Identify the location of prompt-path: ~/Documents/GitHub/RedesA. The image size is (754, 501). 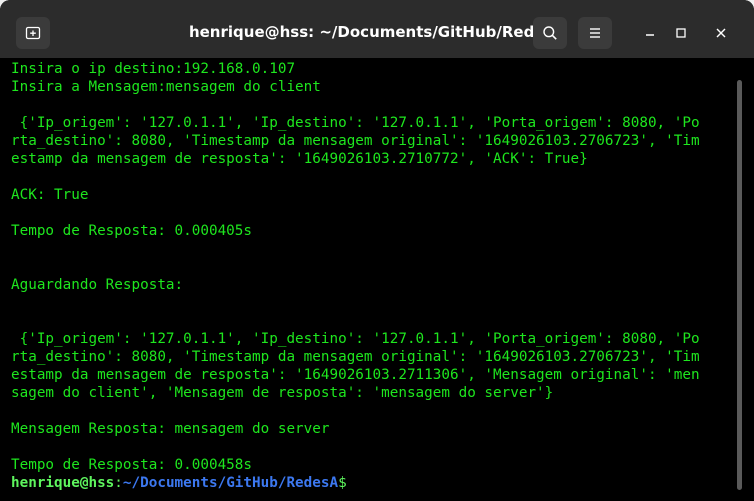
(230, 483).